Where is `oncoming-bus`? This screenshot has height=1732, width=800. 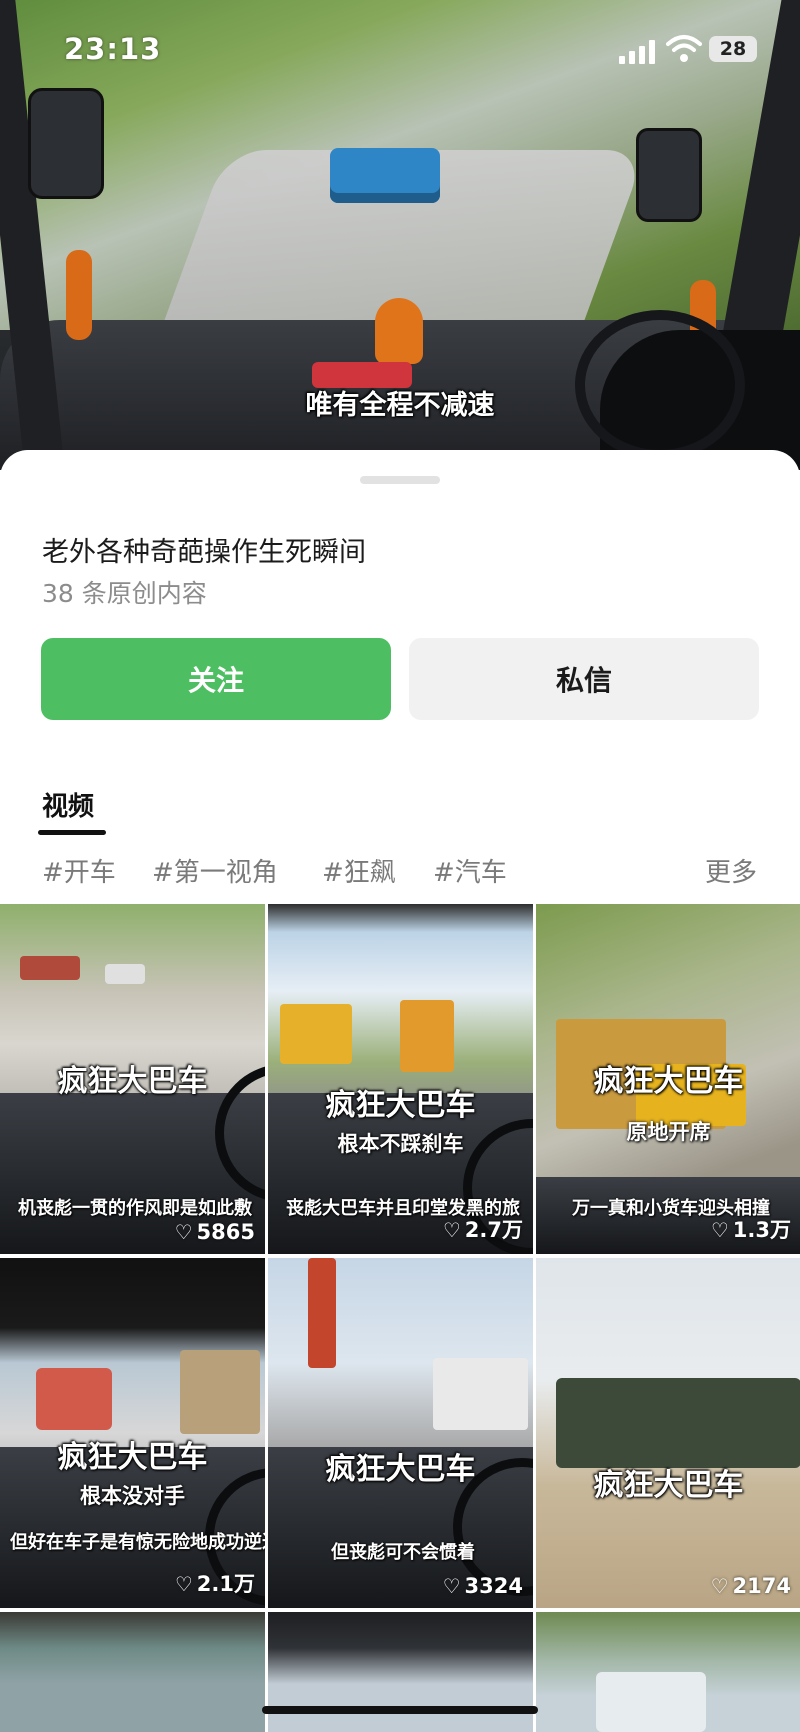
oncoming-bus is located at coordinates (385, 175).